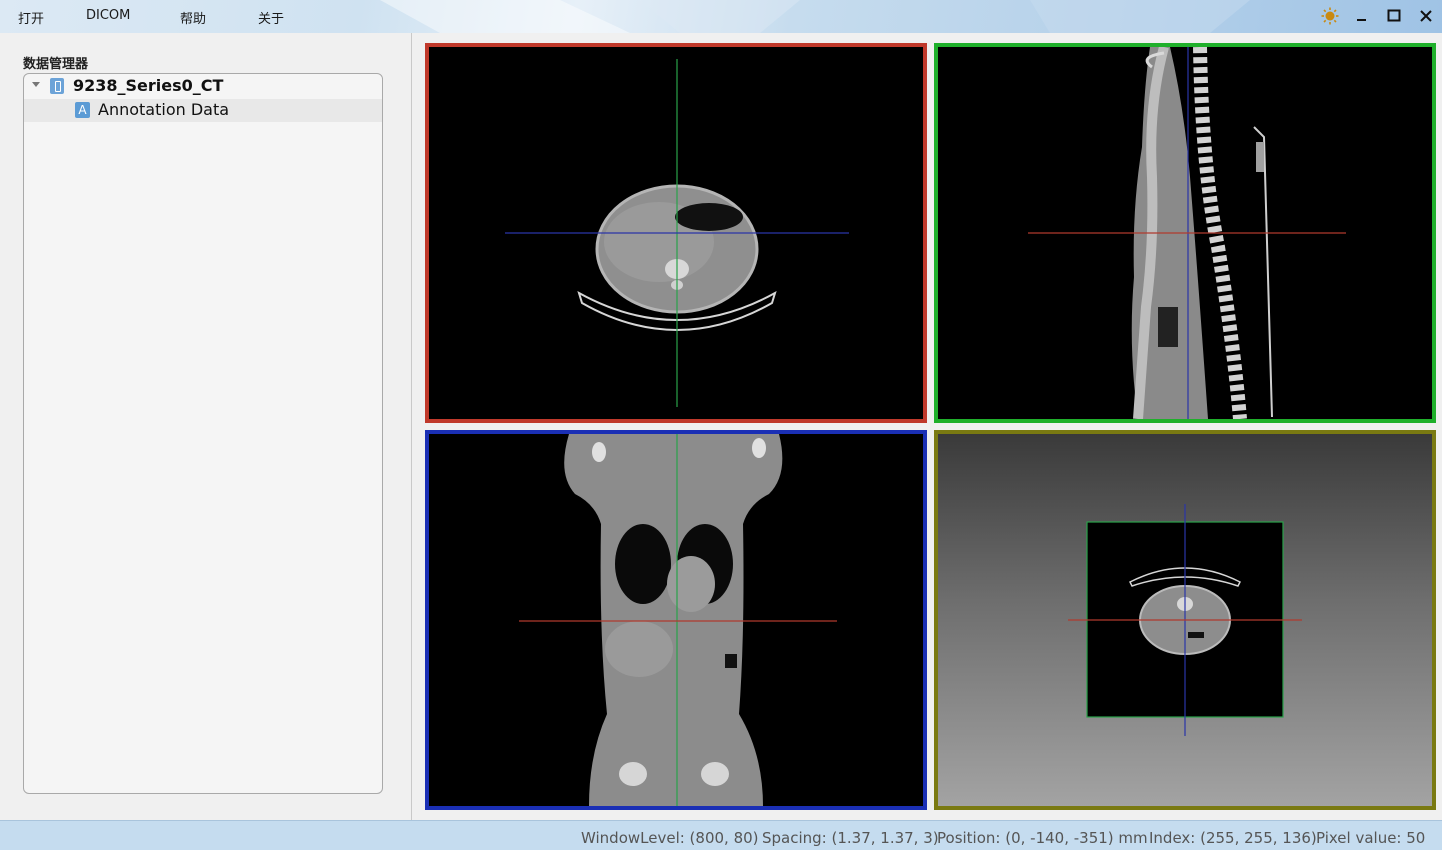  I want to click on status-spacing: Spacing: (1.37, 1.37, 3), so click(850, 838).